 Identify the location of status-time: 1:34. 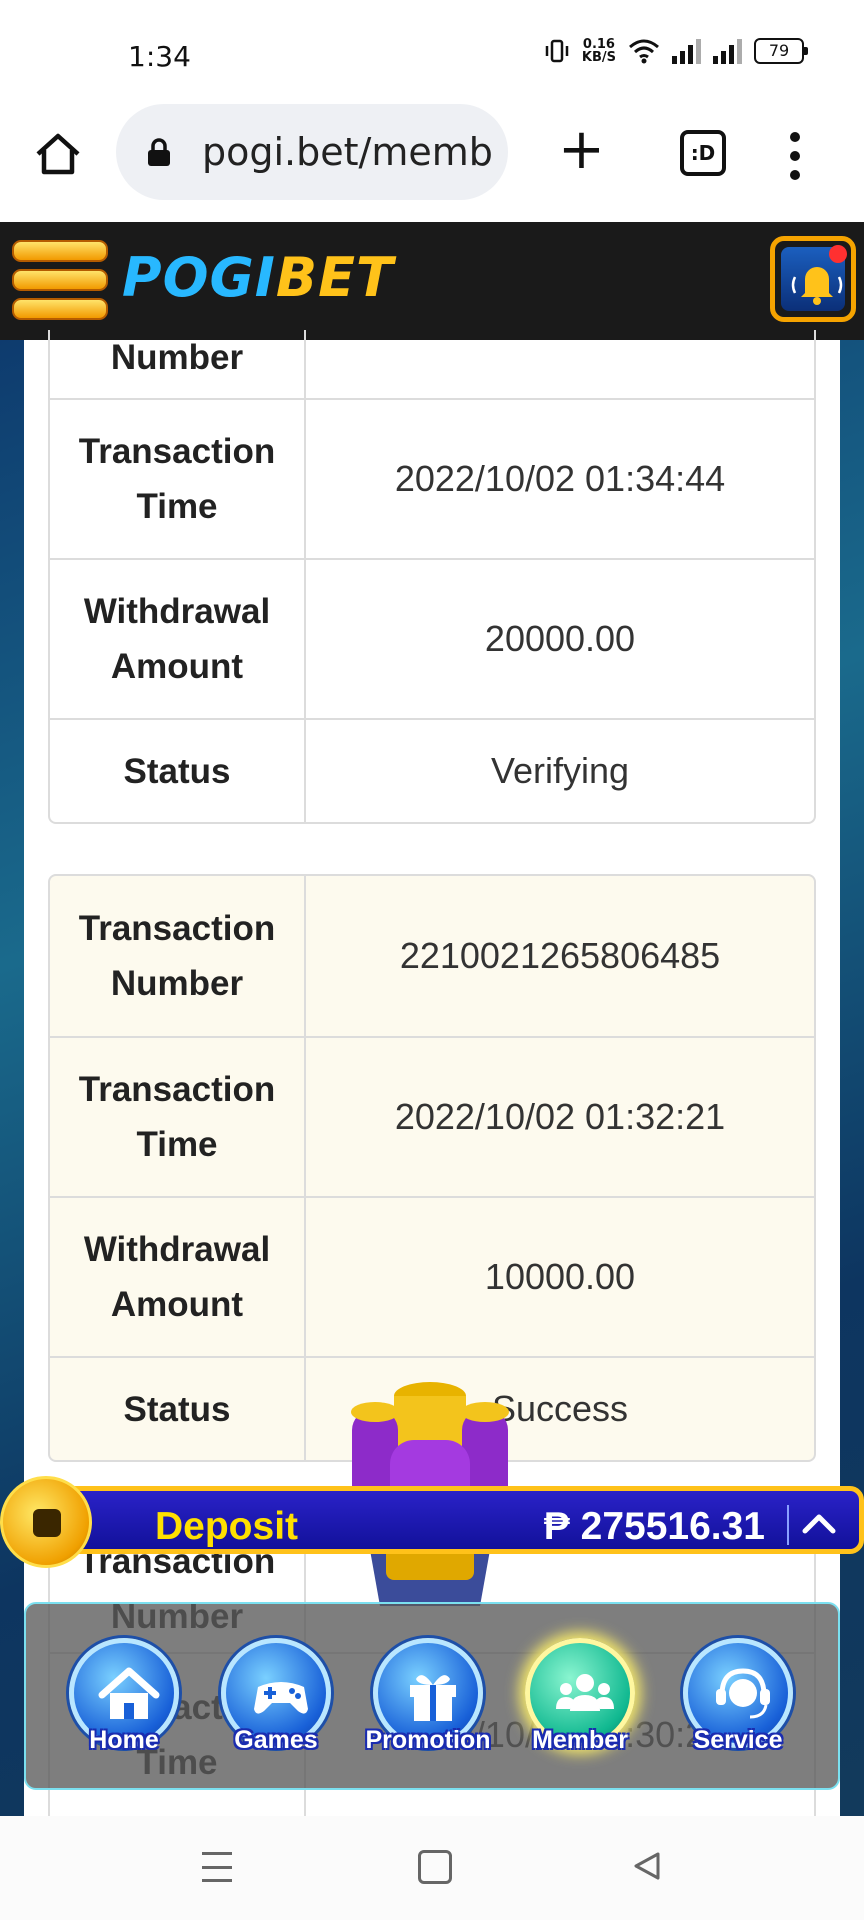
(159, 56).